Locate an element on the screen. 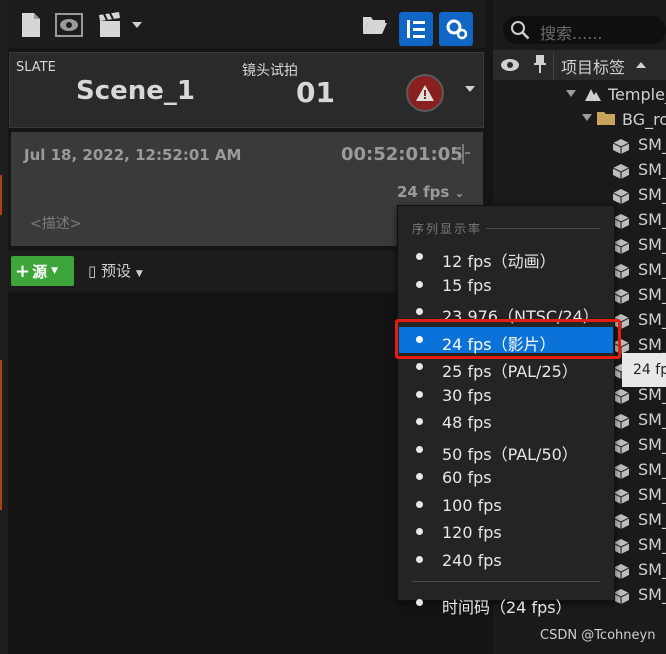 The width and height of the screenshot is (666, 654). menu-item-frame-rate: 15 fps is located at coordinates (506, 285).